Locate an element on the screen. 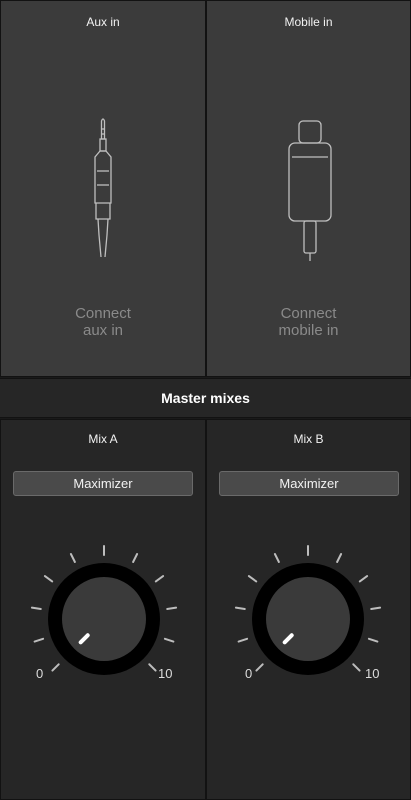 The height and width of the screenshot is (800, 411). mix-a-maximizer-button: Maximizer is located at coordinates (103, 483).